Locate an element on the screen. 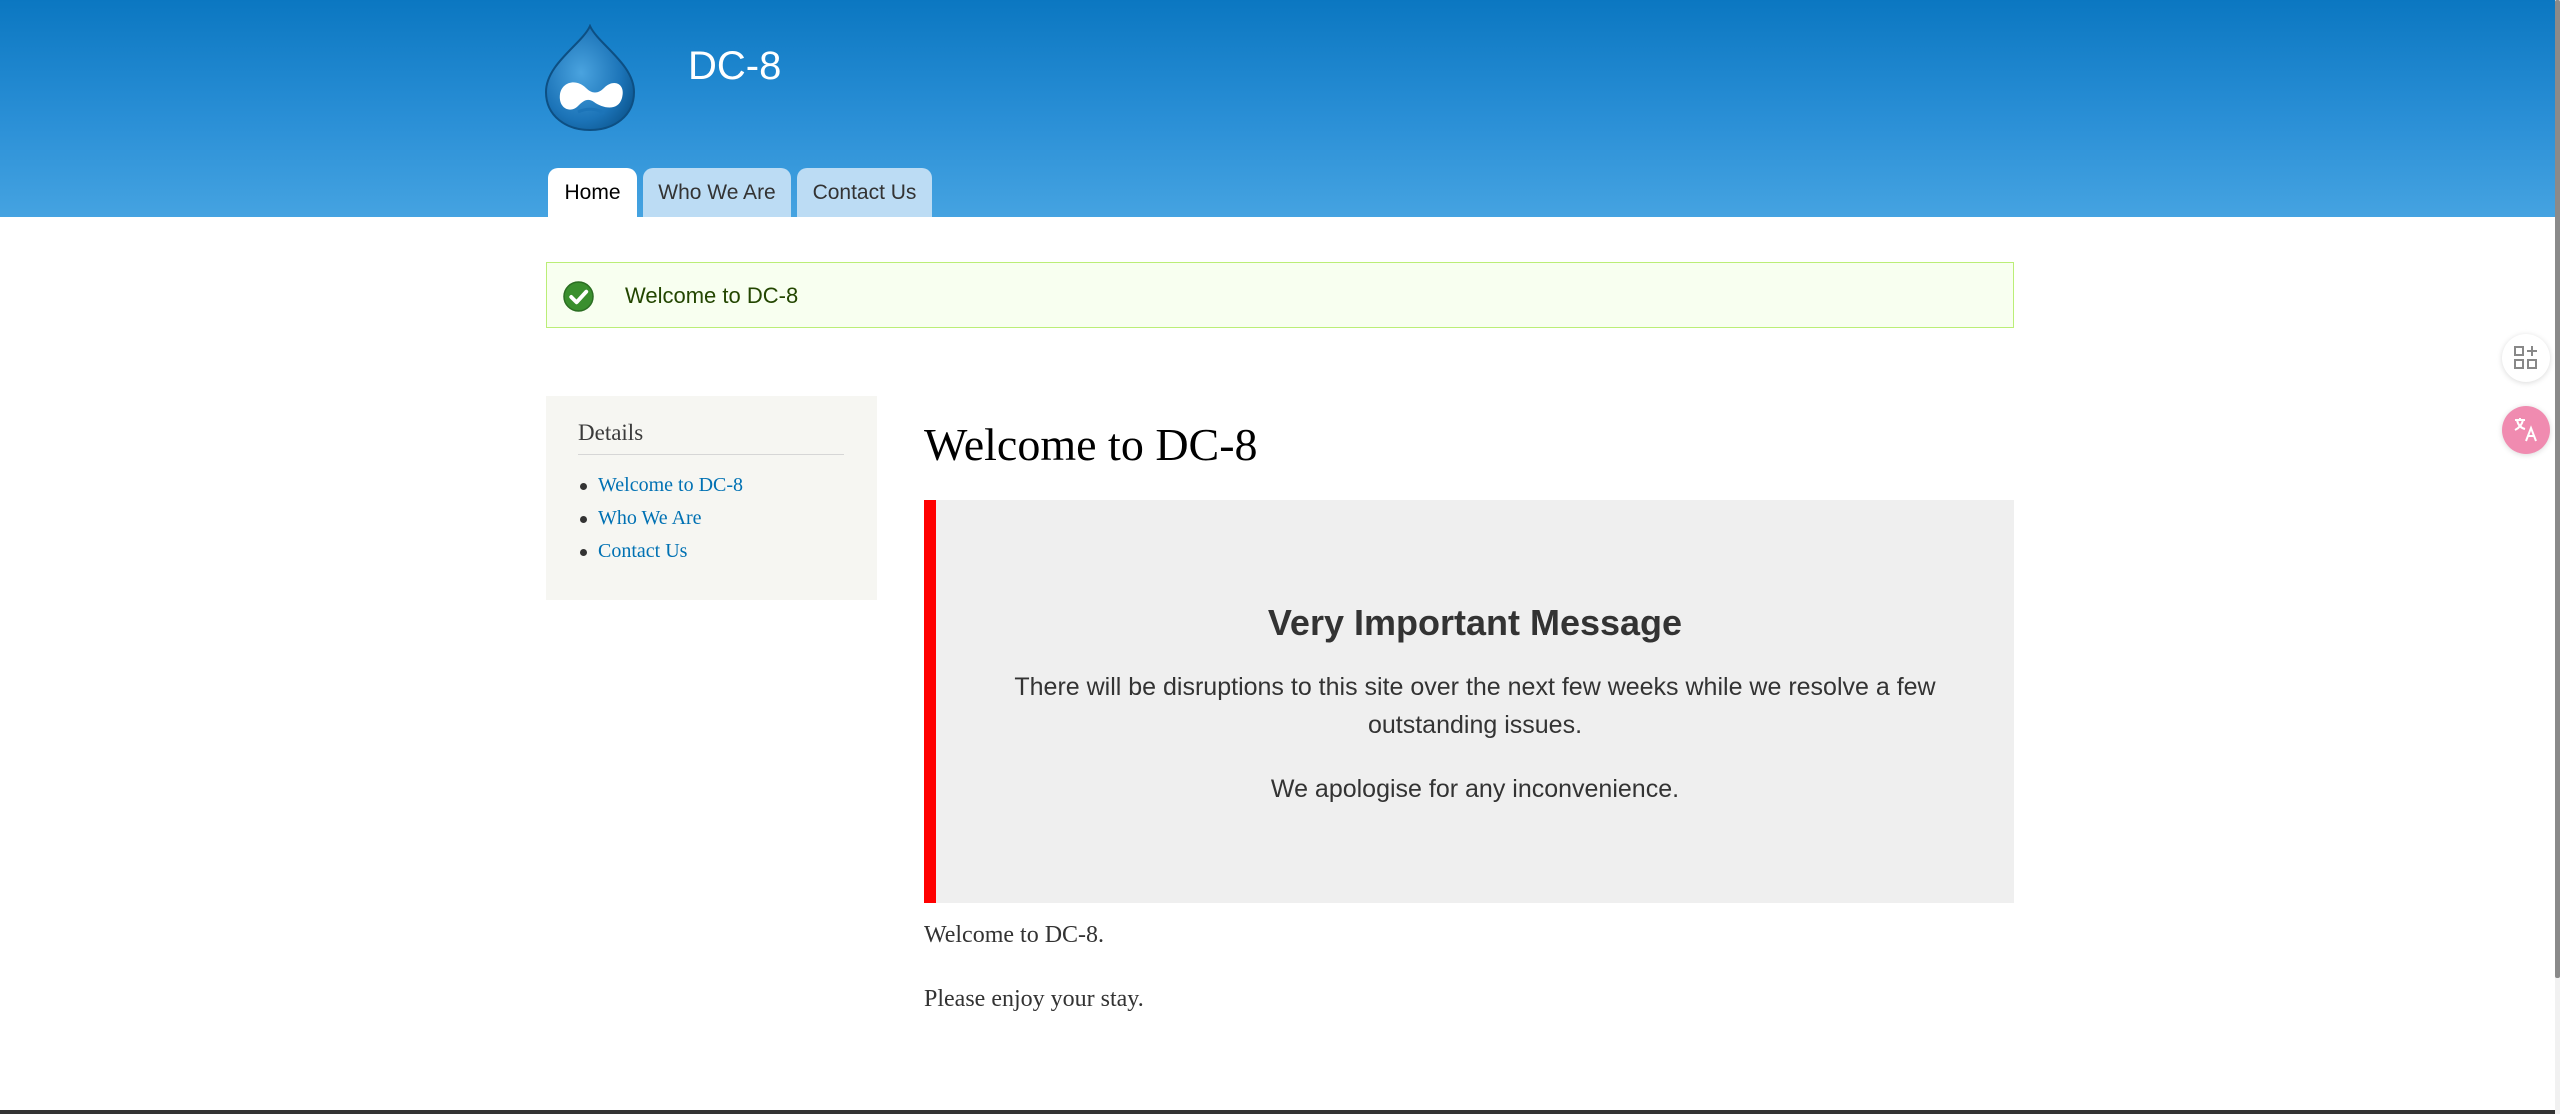 The height and width of the screenshot is (1114, 2560). tab-home: Home is located at coordinates (592, 192).